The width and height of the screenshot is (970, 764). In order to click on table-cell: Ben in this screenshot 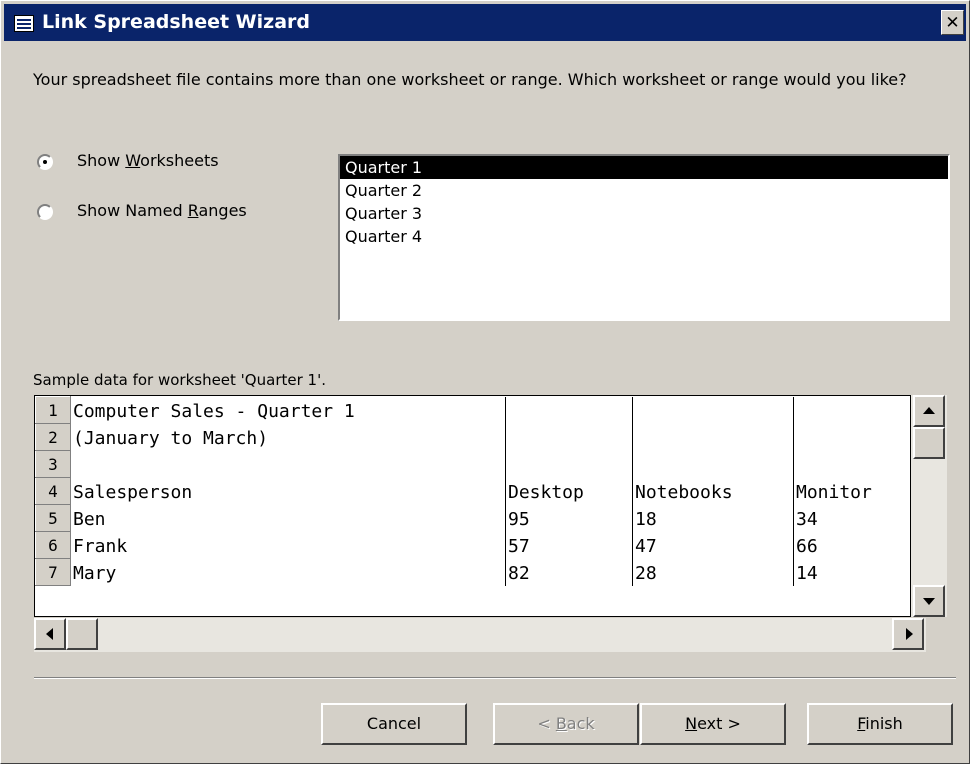, I will do `click(288, 518)`.